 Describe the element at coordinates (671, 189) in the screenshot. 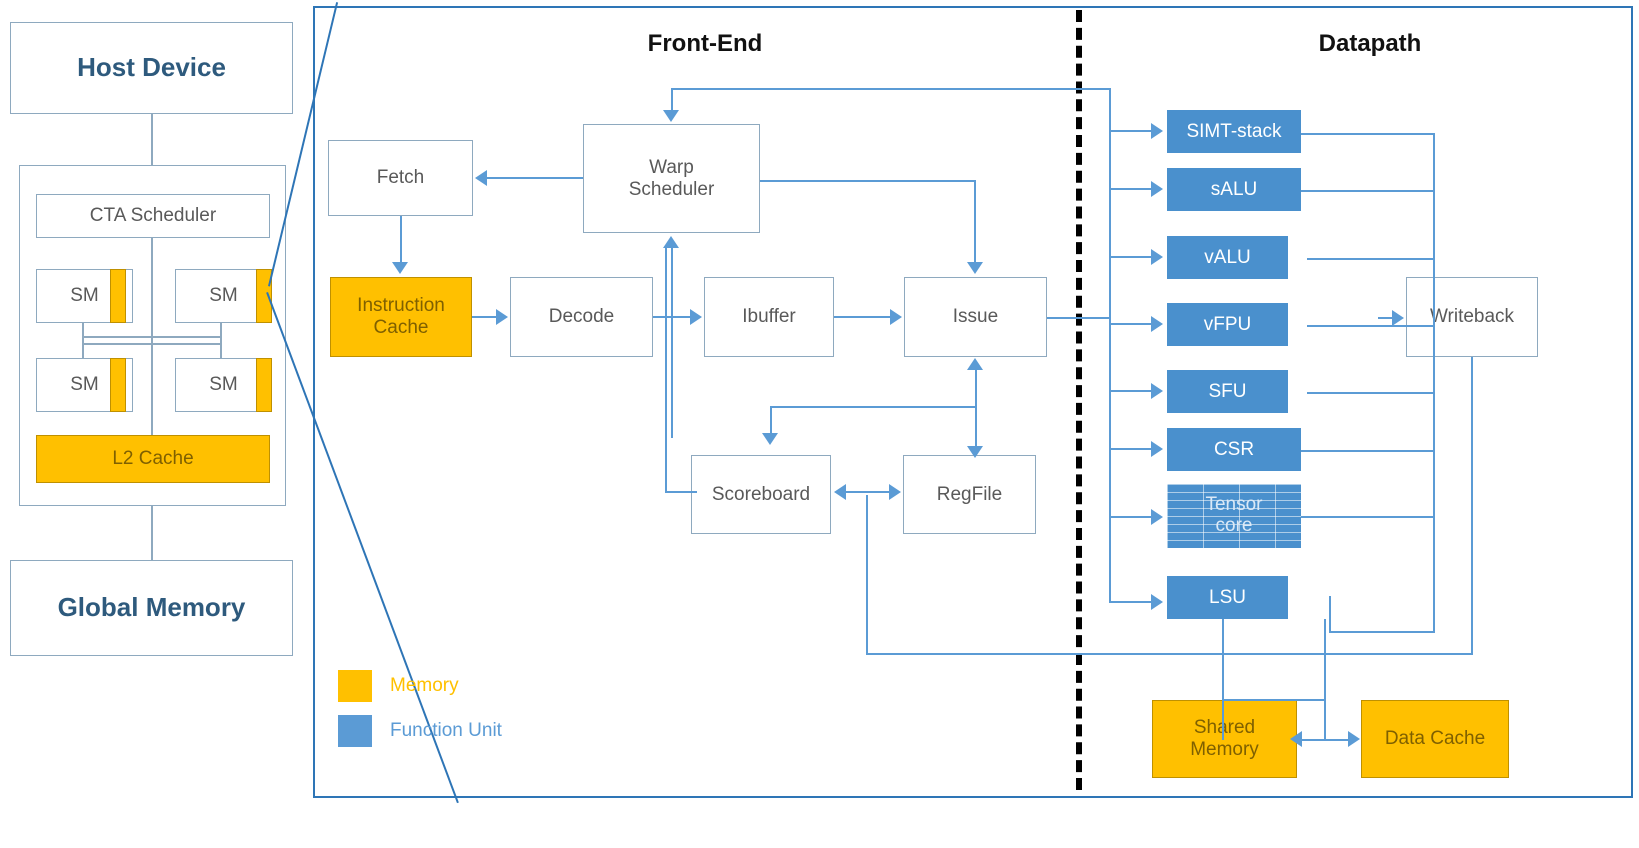

I see `warp-scheduler-label-2: Scheduler` at that location.